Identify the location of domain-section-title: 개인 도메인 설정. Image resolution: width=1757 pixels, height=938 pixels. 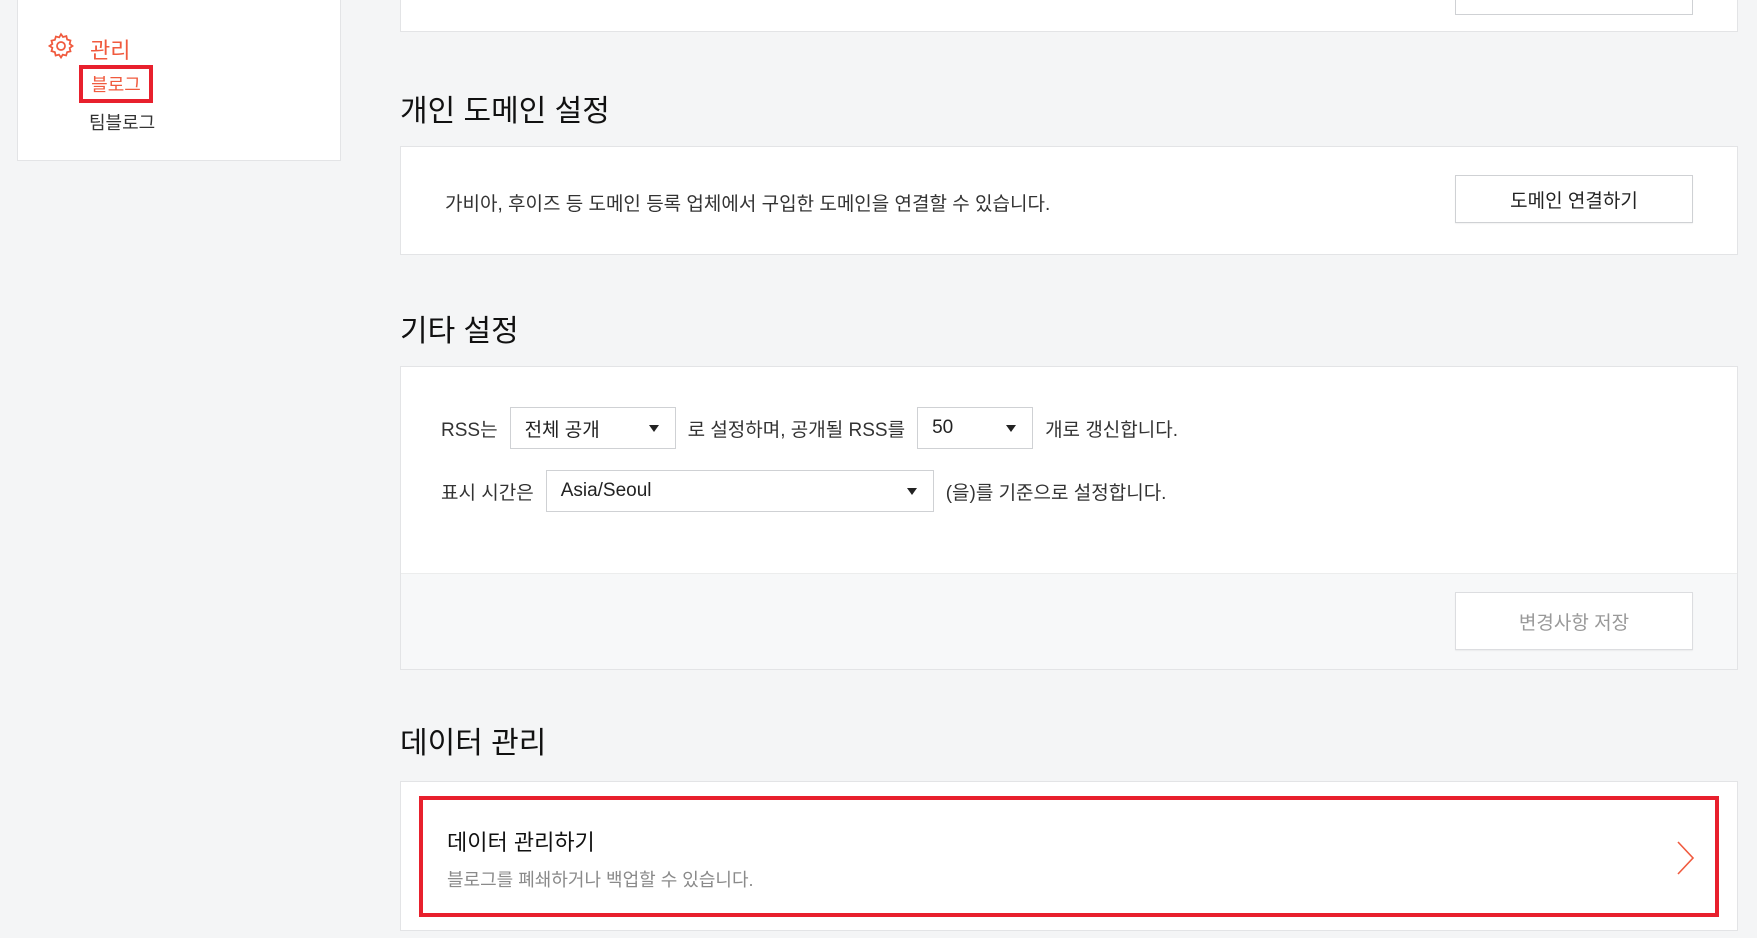
(505, 111).